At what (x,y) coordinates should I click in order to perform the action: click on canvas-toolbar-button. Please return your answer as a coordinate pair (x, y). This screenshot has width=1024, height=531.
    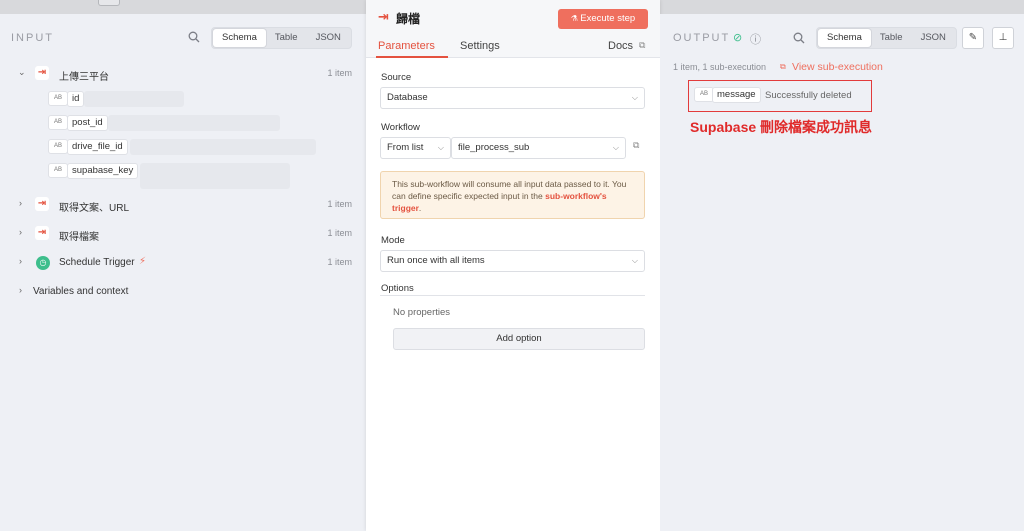
    Looking at the image, I should click on (109, 3).